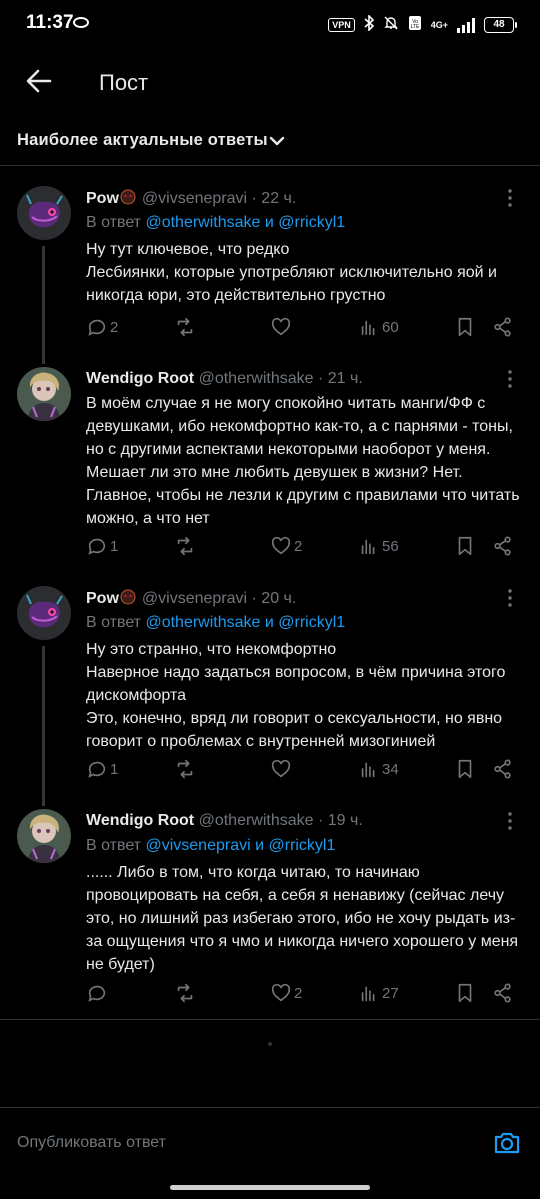  What do you see at coordinates (274, 598) in the screenshot?
I see `post-time: · 20 ч.` at bounding box center [274, 598].